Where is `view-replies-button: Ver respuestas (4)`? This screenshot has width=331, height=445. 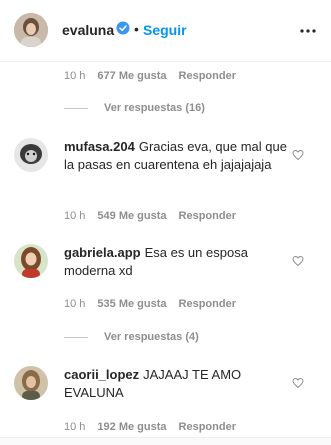
view-replies-button: Ver respuestas (4) is located at coordinates (131, 337).